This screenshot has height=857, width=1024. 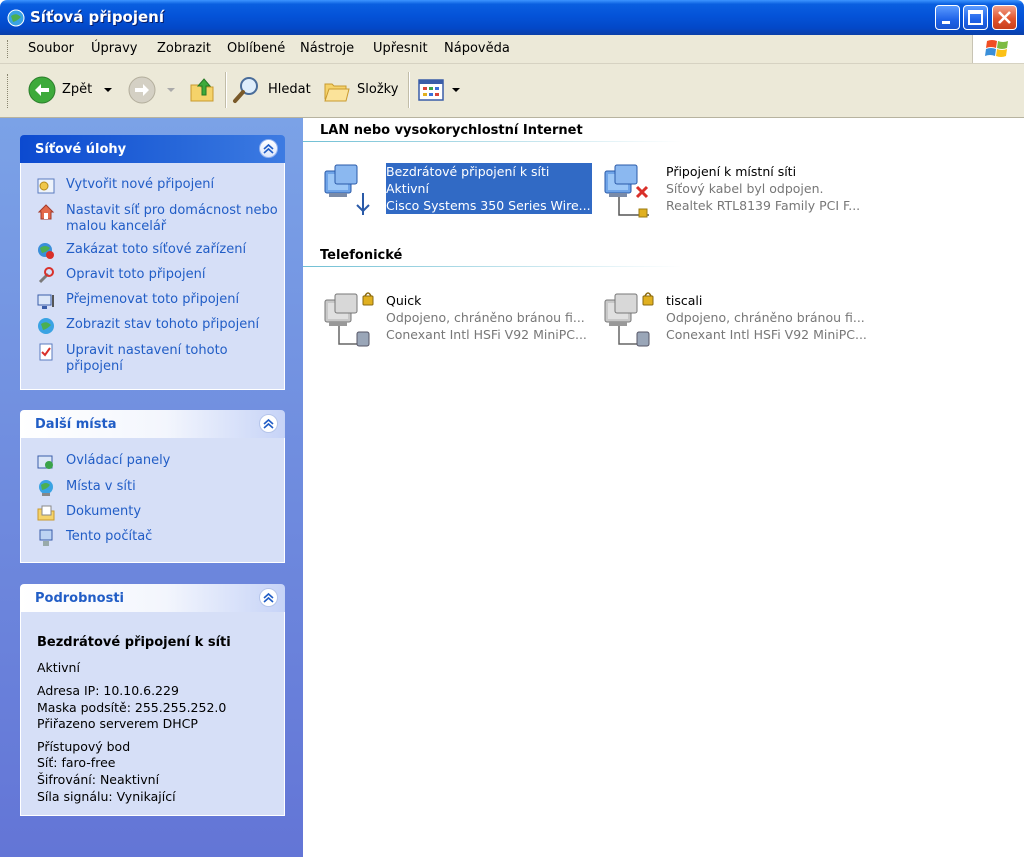 What do you see at coordinates (109, 536) in the screenshot?
I see `place-label: Tento počítač` at bounding box center [109, 536].